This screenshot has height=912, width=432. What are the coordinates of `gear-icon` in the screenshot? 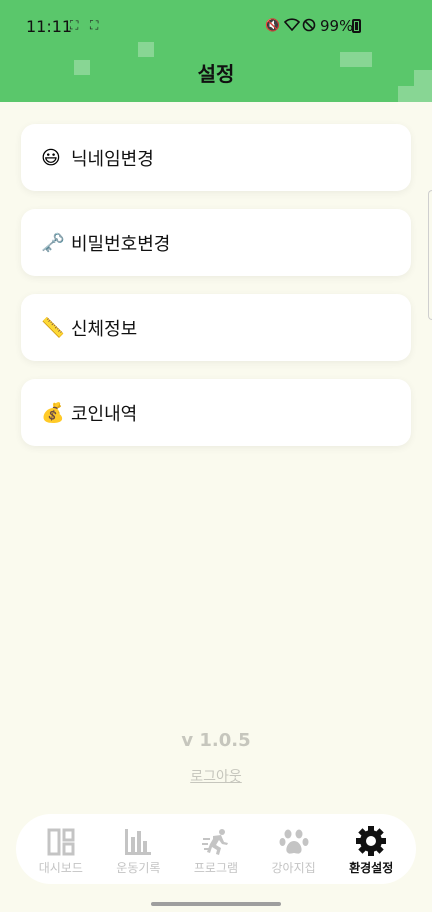 It's located at (371, 840).